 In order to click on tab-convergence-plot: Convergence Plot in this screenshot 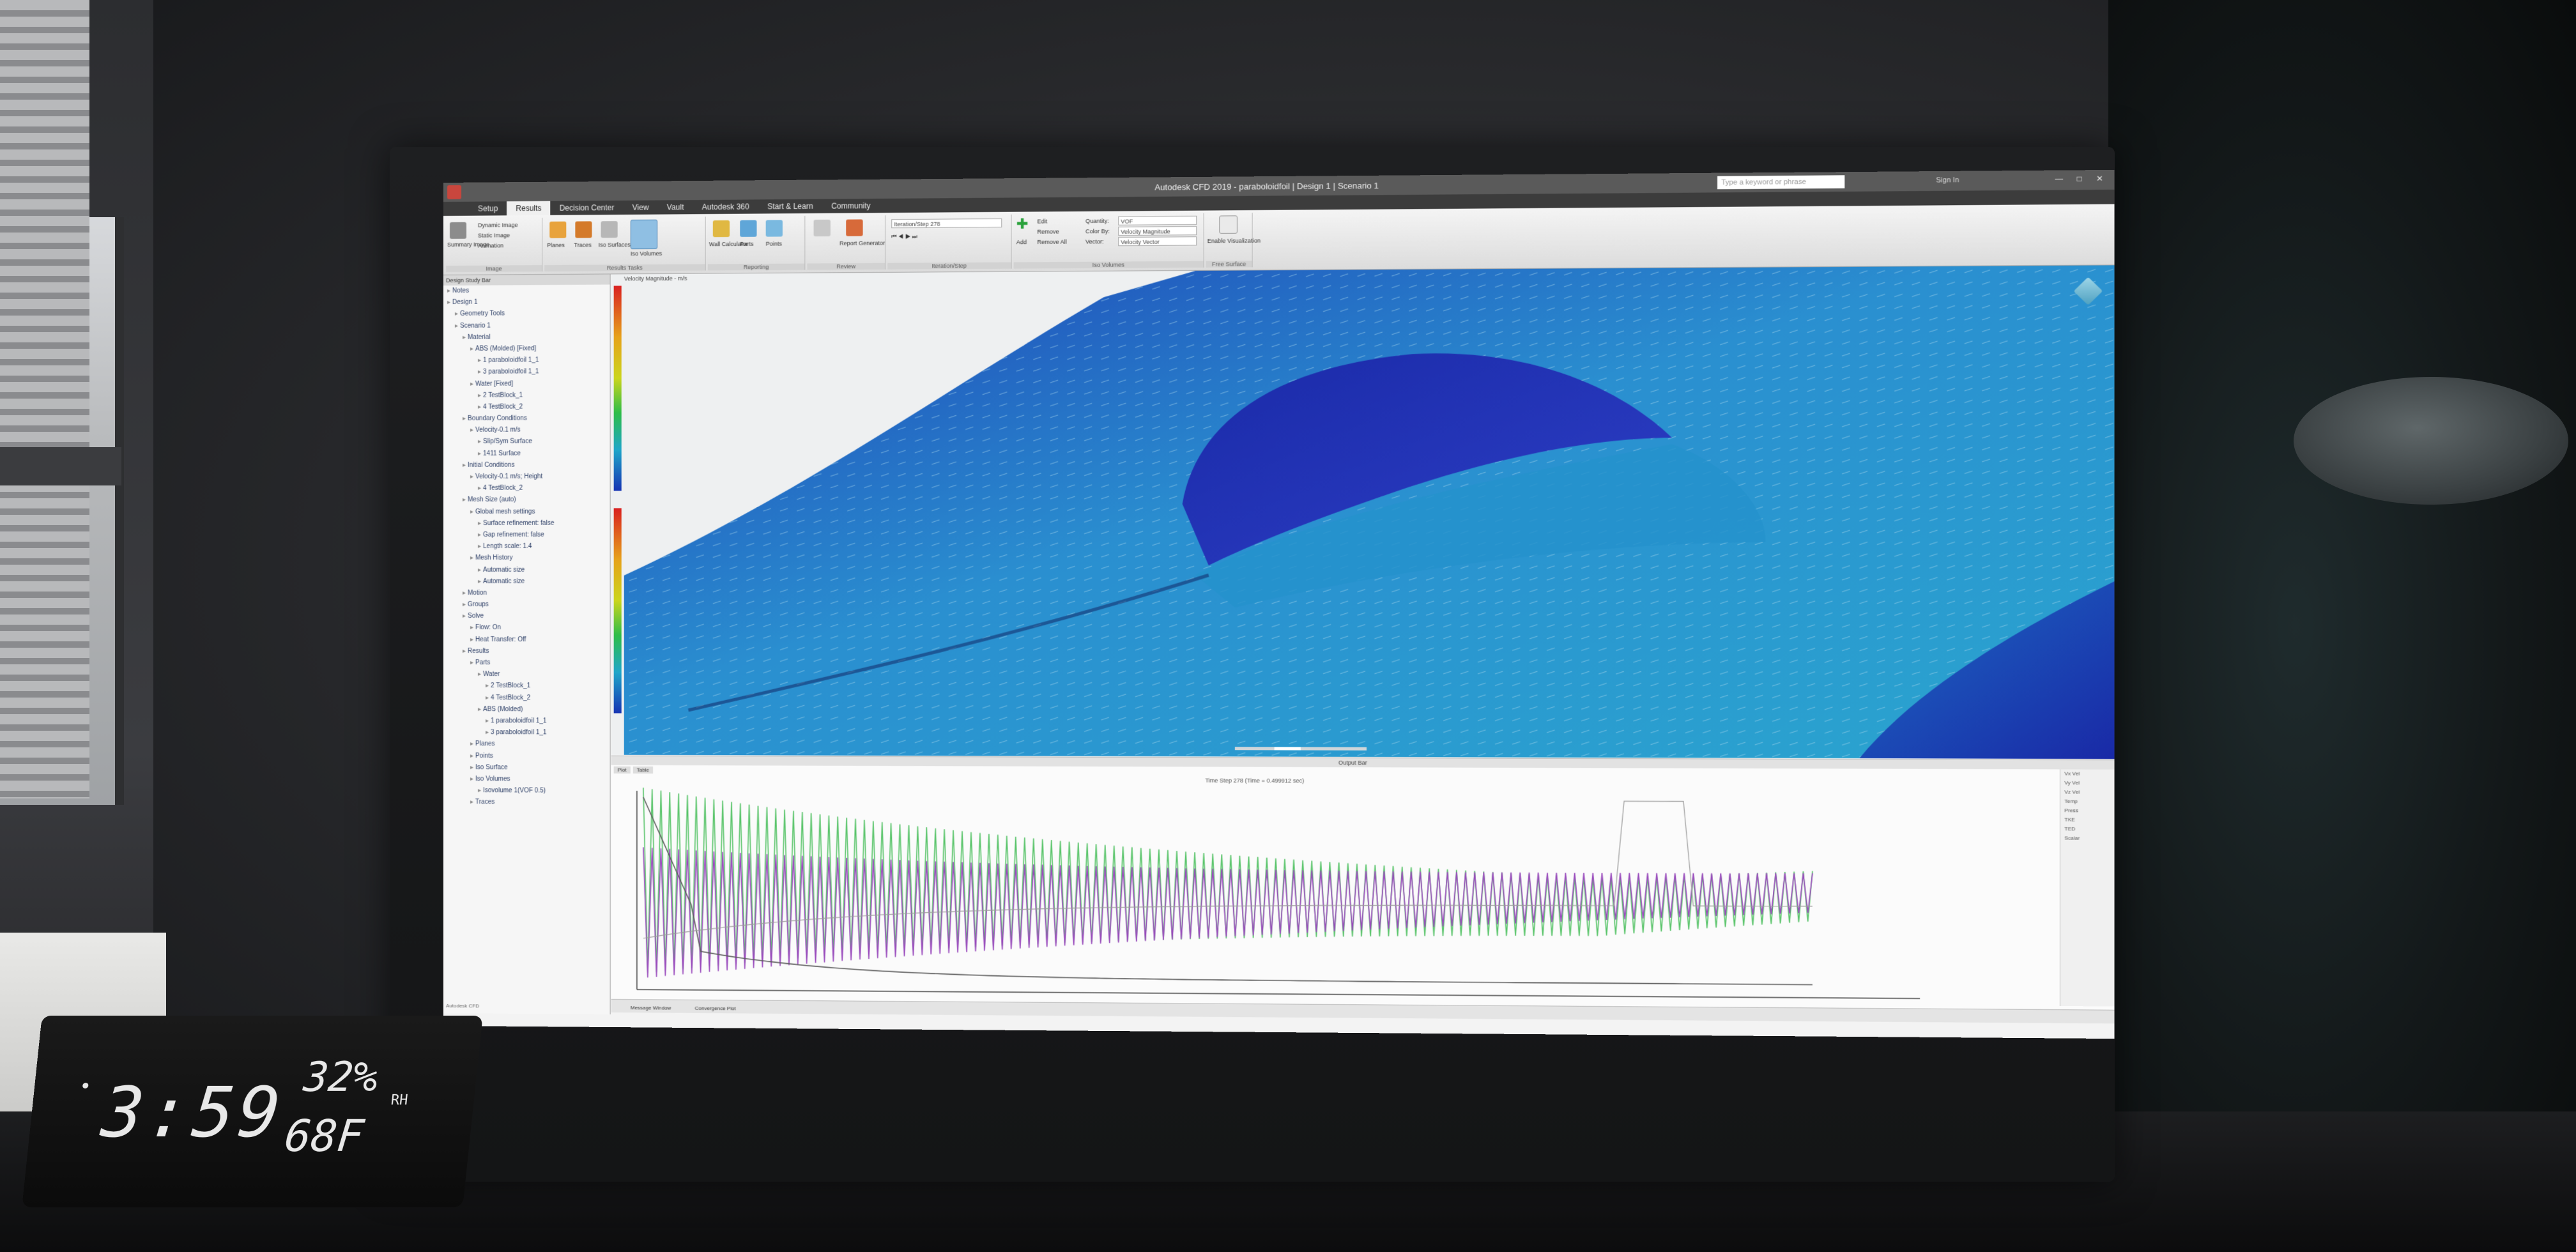, I will do `click(715, 1008)`.